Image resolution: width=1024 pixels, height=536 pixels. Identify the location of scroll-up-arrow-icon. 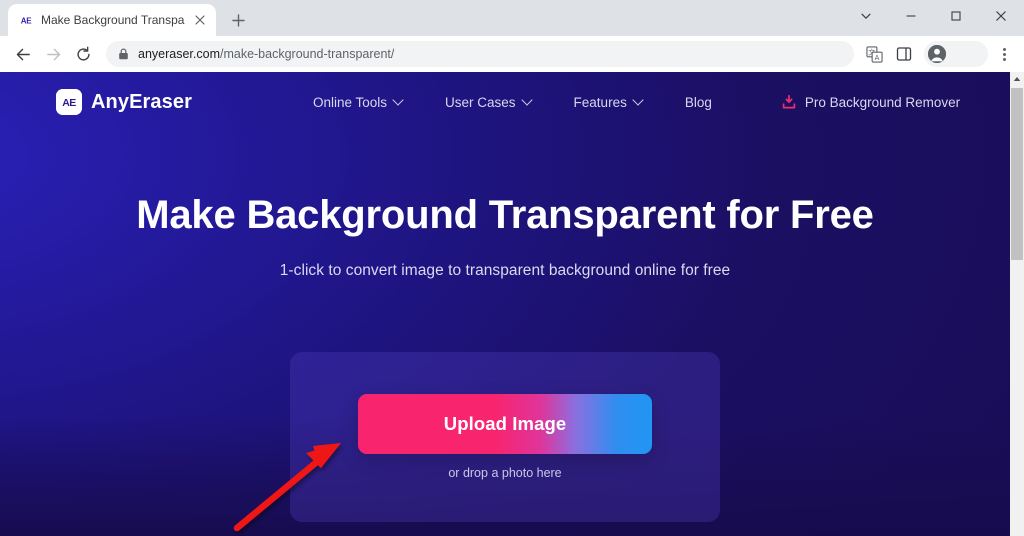
(1017, 79).